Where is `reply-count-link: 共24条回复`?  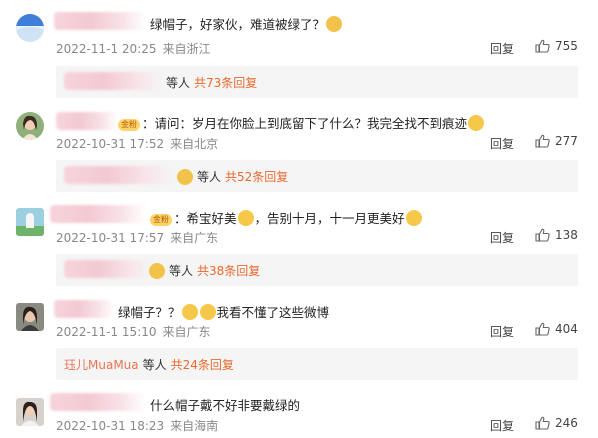
reply-count-link: 共24条回复 is located at coordinates (202, 364).